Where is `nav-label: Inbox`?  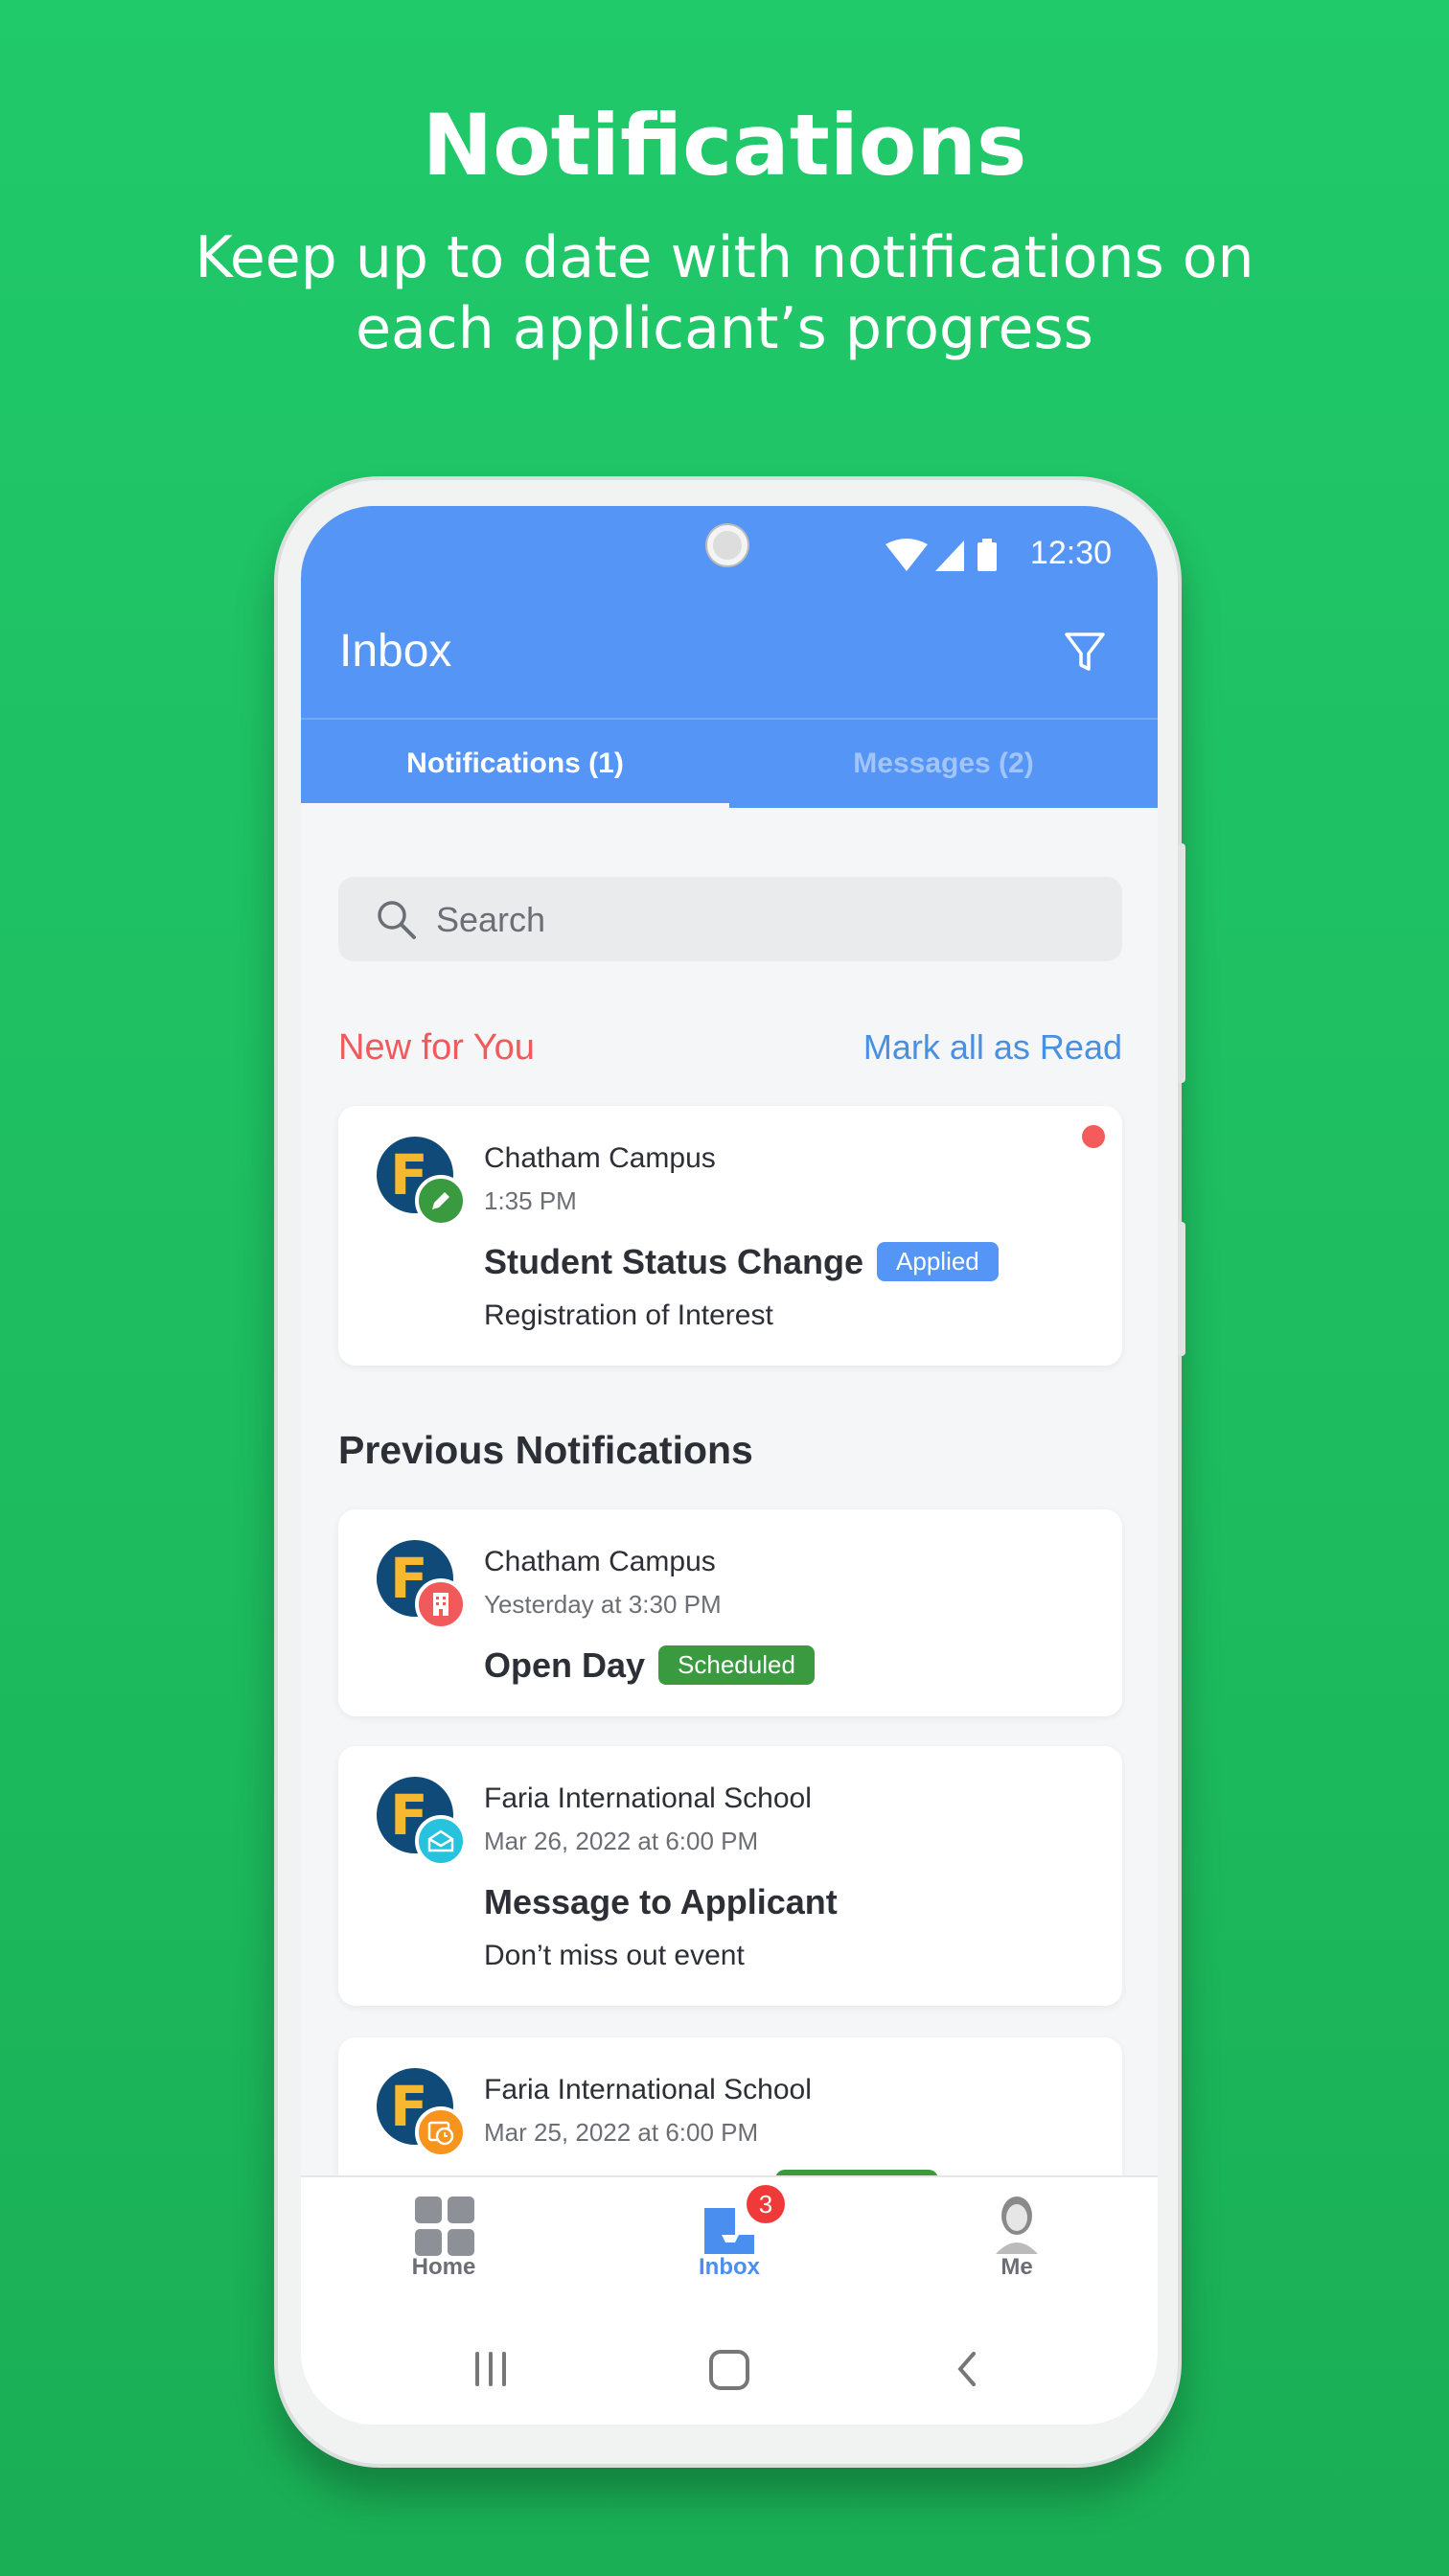
nav-label: Inbox is located at coordinates (729, 2267).